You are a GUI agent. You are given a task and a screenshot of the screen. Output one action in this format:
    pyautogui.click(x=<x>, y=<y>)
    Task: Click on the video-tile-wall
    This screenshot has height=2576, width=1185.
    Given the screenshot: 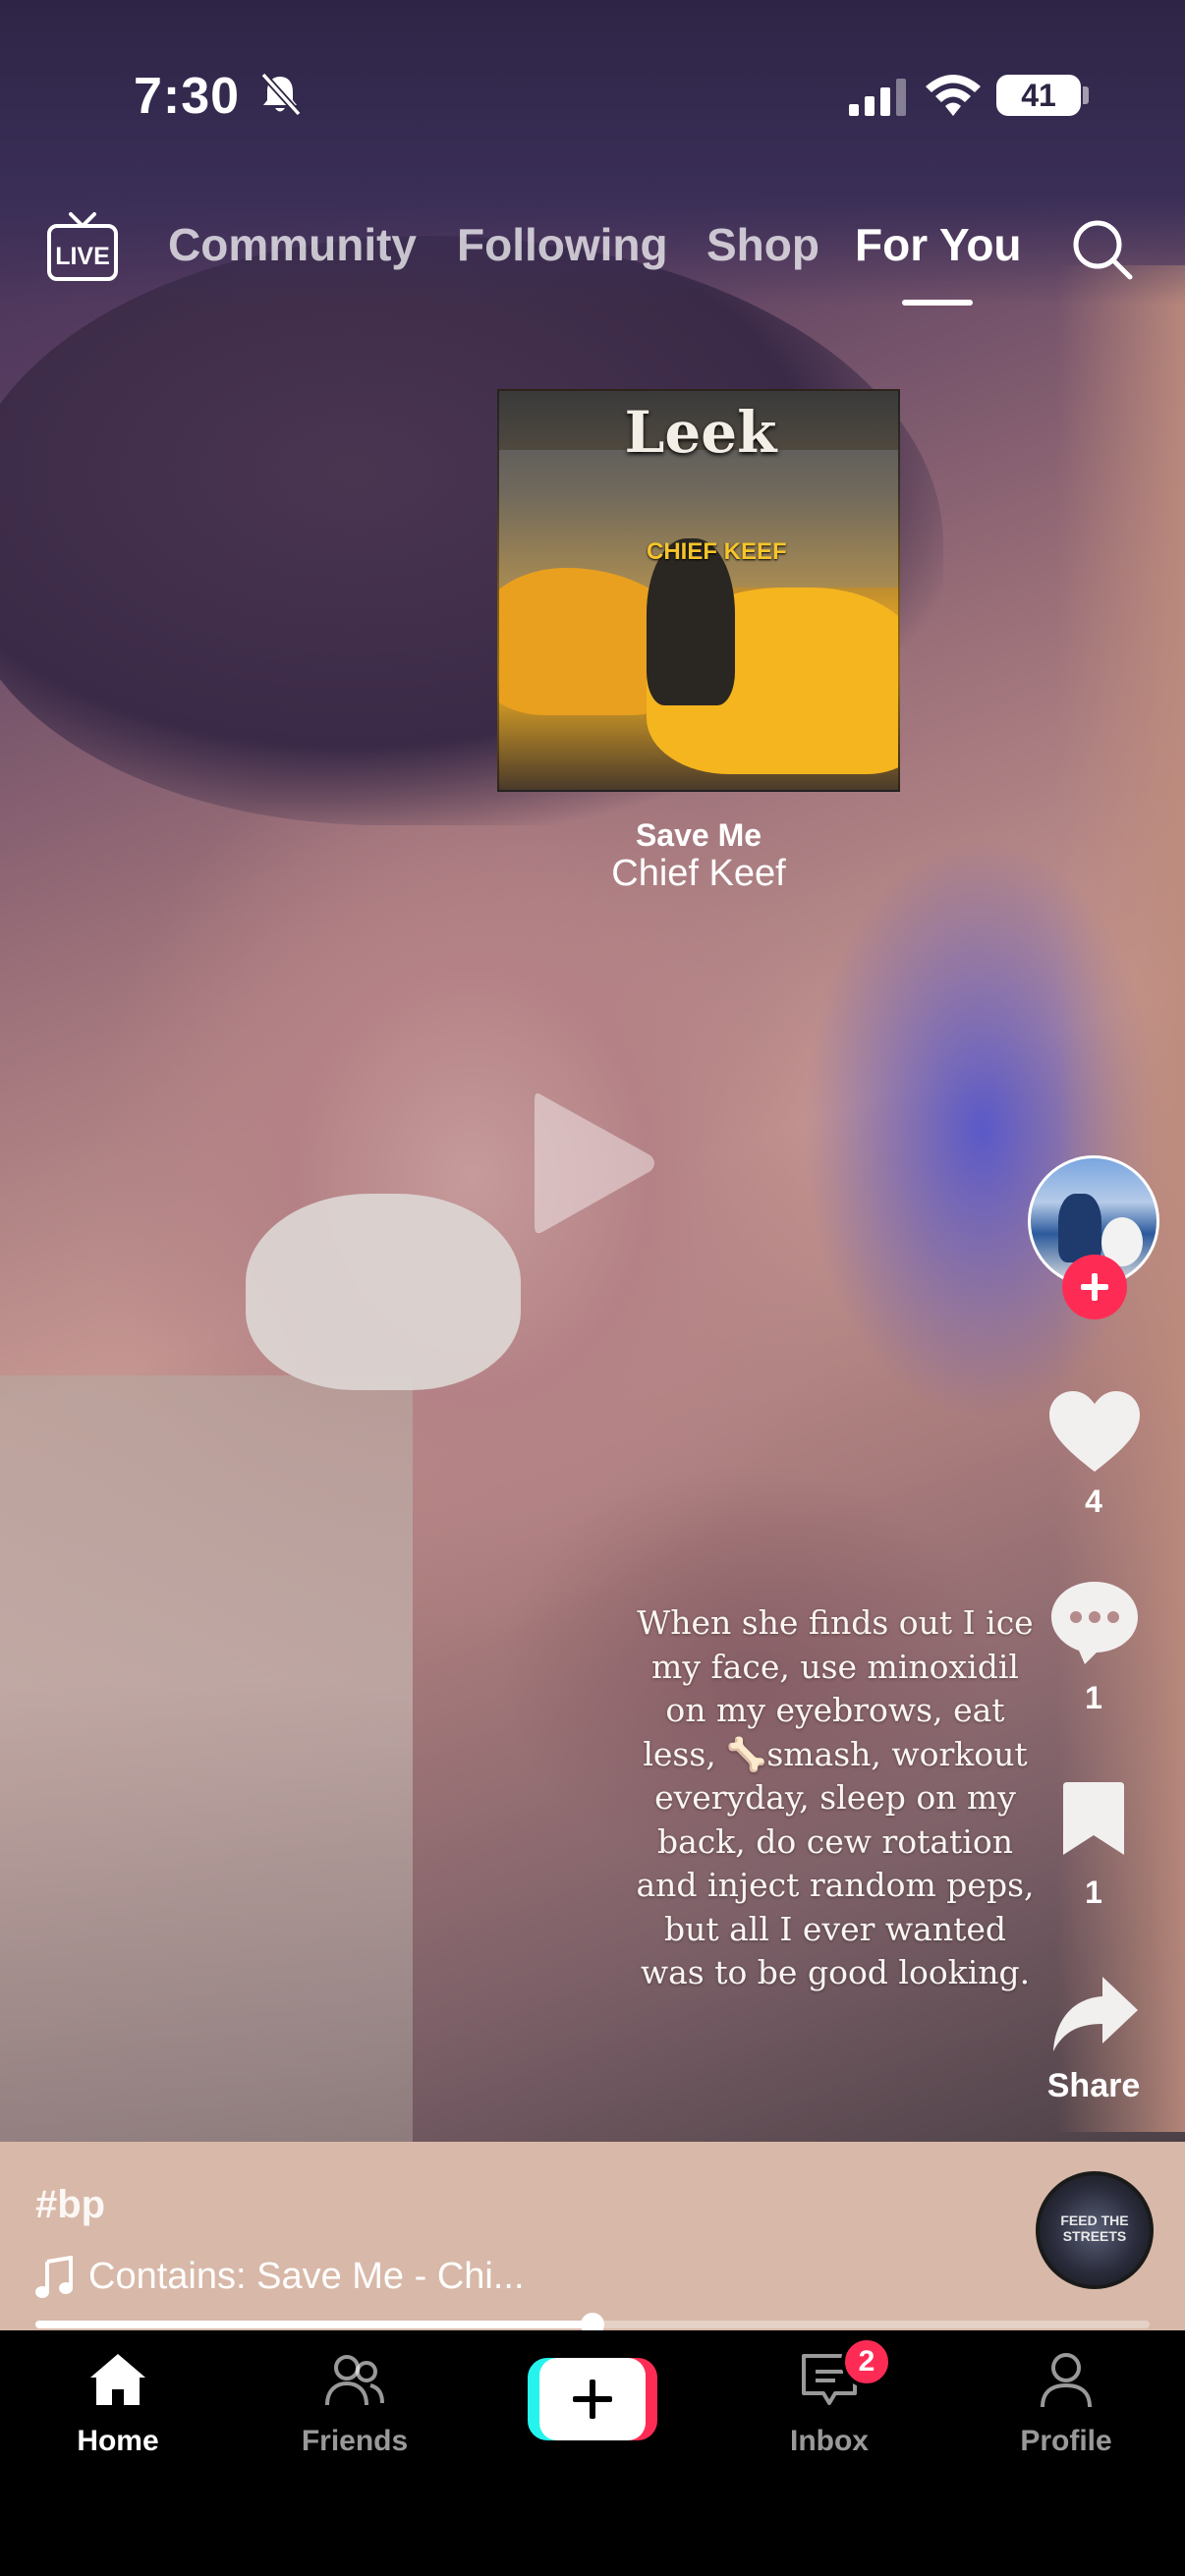 What is the action you would take?
    pyautogui.click(x=207, y=1758)
    